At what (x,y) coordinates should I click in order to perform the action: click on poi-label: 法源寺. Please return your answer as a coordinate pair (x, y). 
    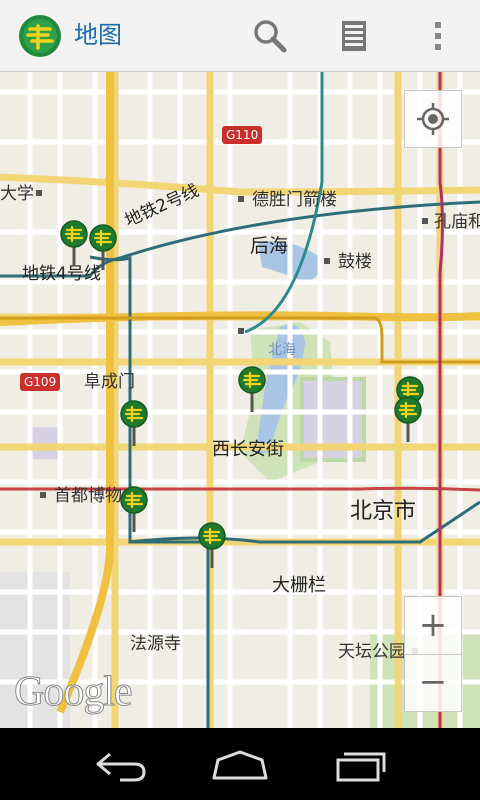
    Looking at the image, I should click on (155, 644).